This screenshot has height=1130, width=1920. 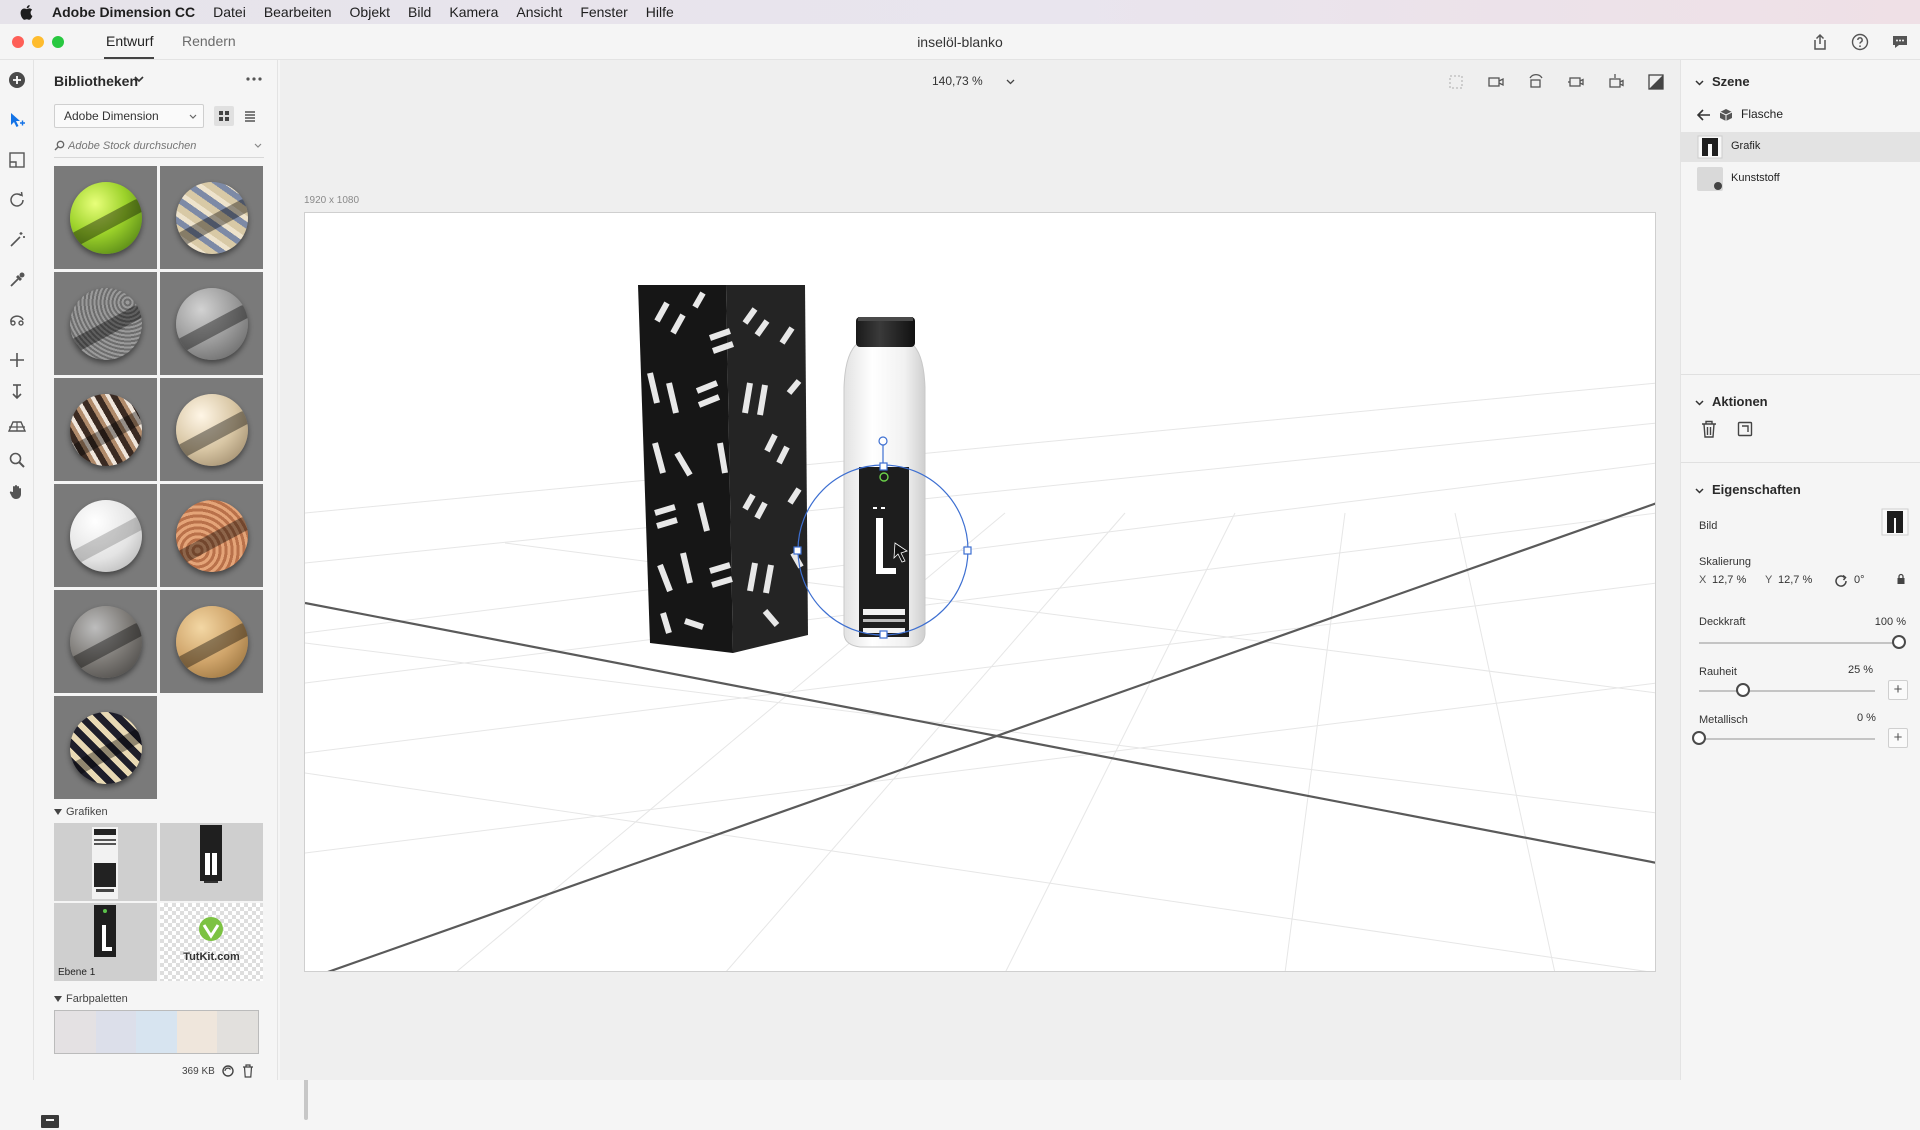 I want to click on graphics-section-header: Grafiken, so click(x=81, y=812).